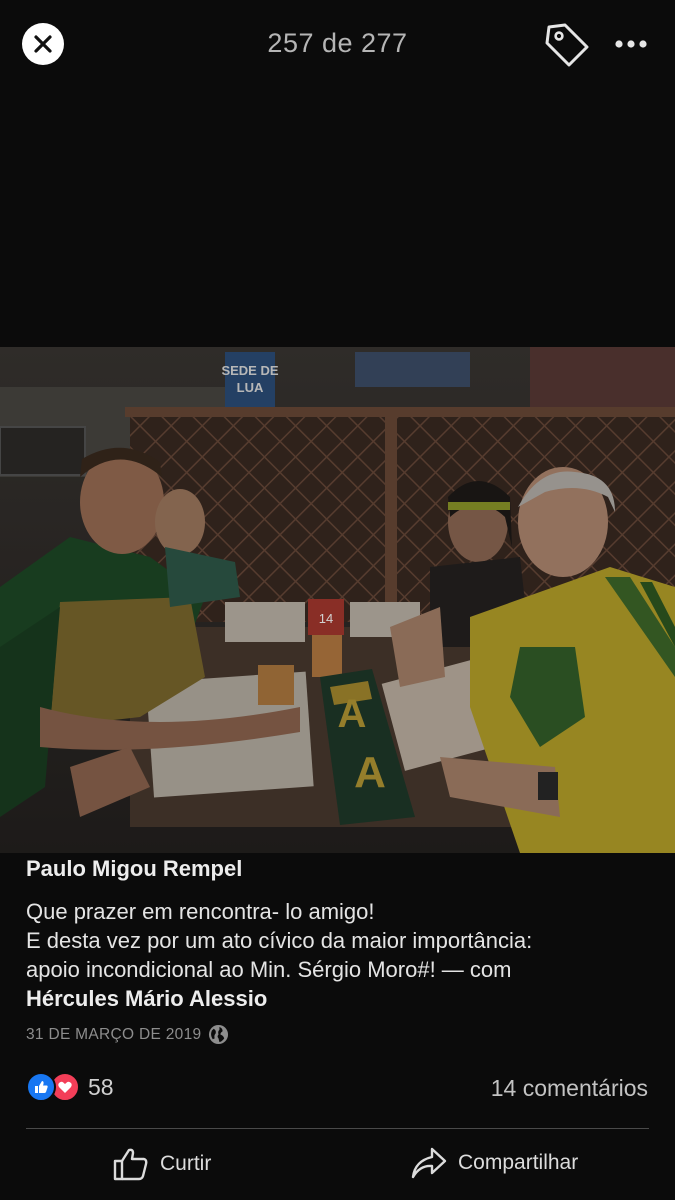 The image size is (675, 1200). I want to click on caption-line: Que prazer em rencontra- lo amigo!, so click(200, 911).